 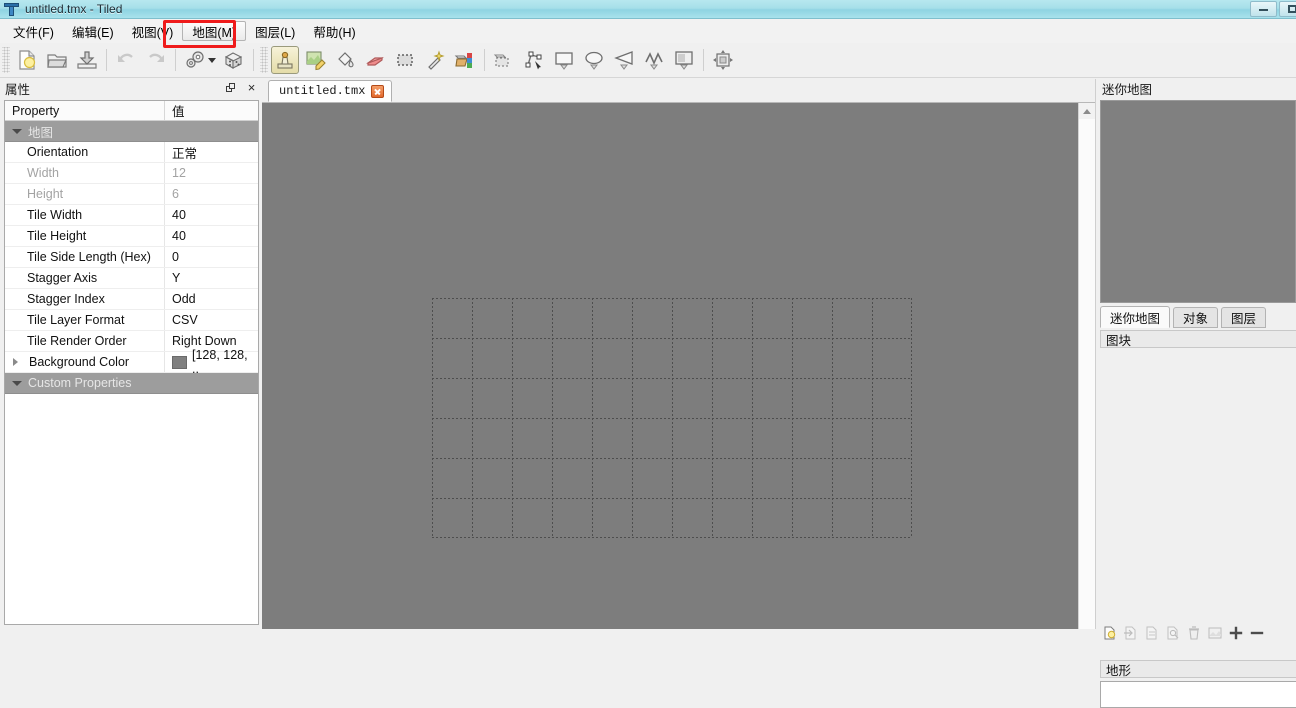 I want to click on table-row: Tile Height 40, so click(x=131, y=236).